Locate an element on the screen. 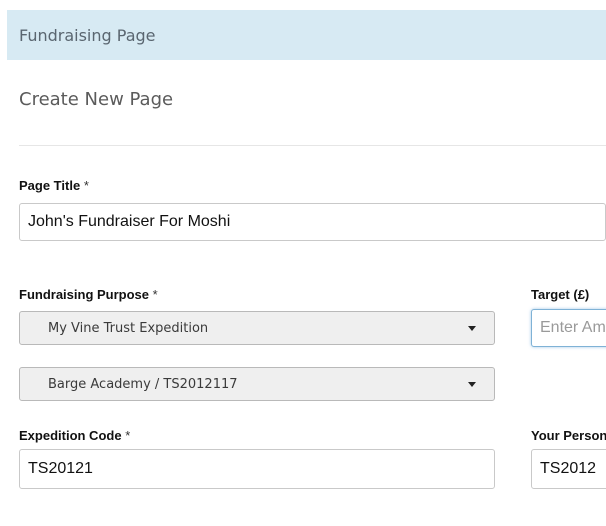 The height and width of the screenshot is (526, 606). page-title-input is located at coordinates (312, 222).